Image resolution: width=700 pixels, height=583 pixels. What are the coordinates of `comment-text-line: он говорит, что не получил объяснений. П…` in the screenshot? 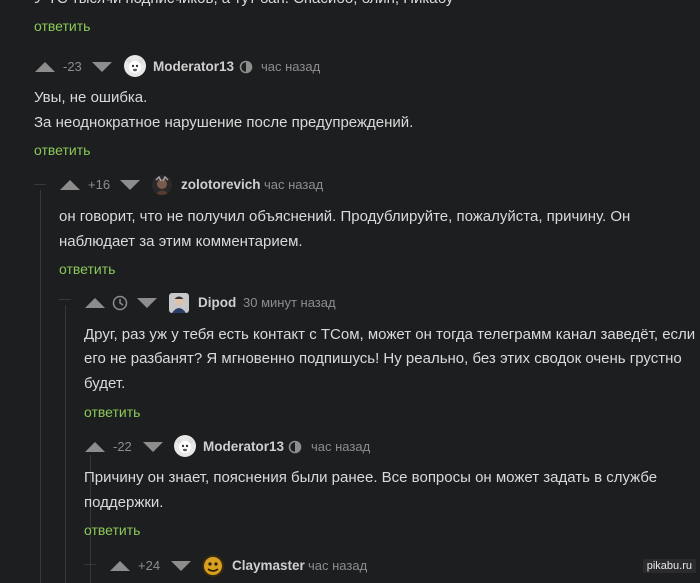 It's located at (345, 216).